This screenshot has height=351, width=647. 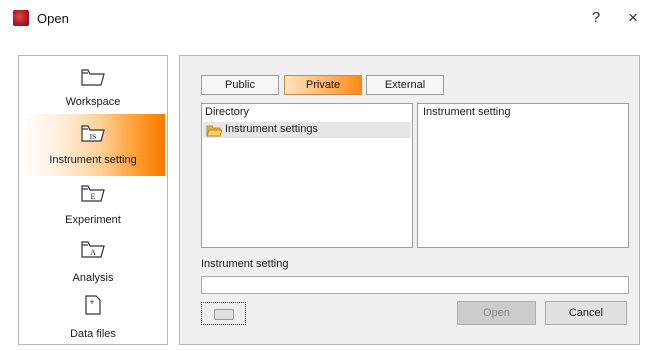 What do you see at coordinates (93, 260) in the screenshot?
I see `nav-item-analysis: A Analysis` at bounding box center [93, 260].